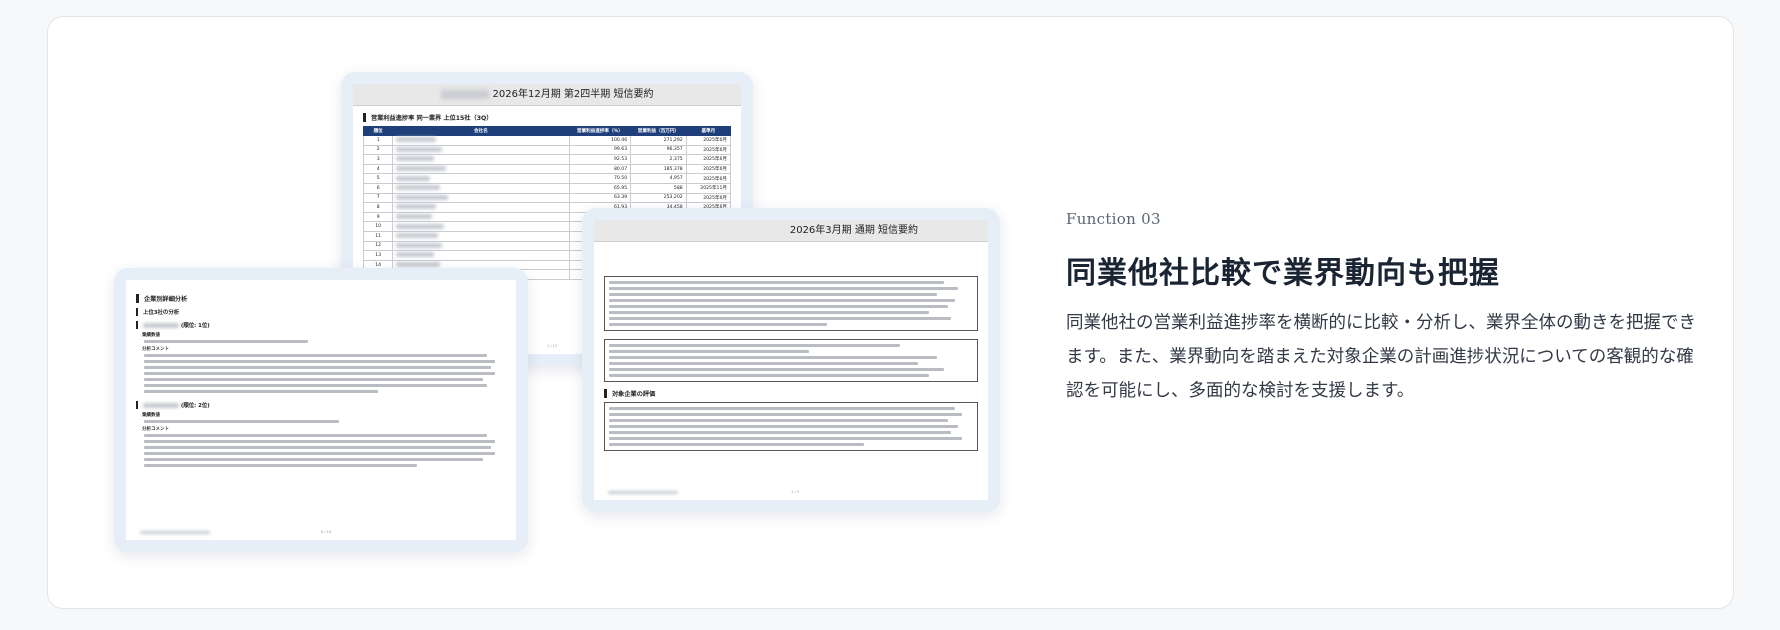  I want to click on table-cell: 8, so click(378, 207).